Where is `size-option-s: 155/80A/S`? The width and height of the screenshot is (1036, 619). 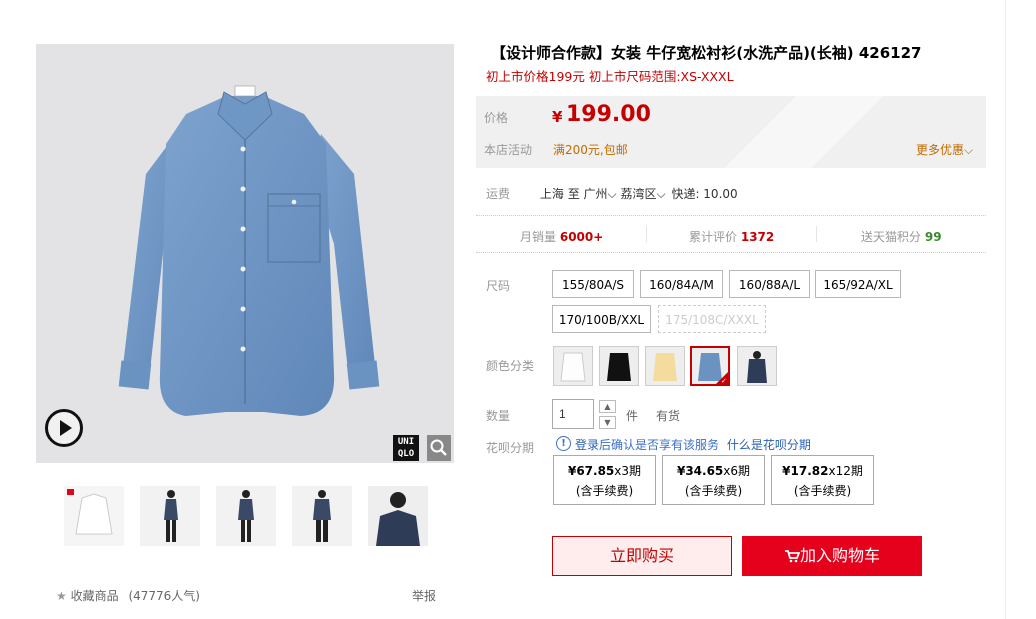
size-option-s: 155/80A/S is located at coordinates (593, 284).